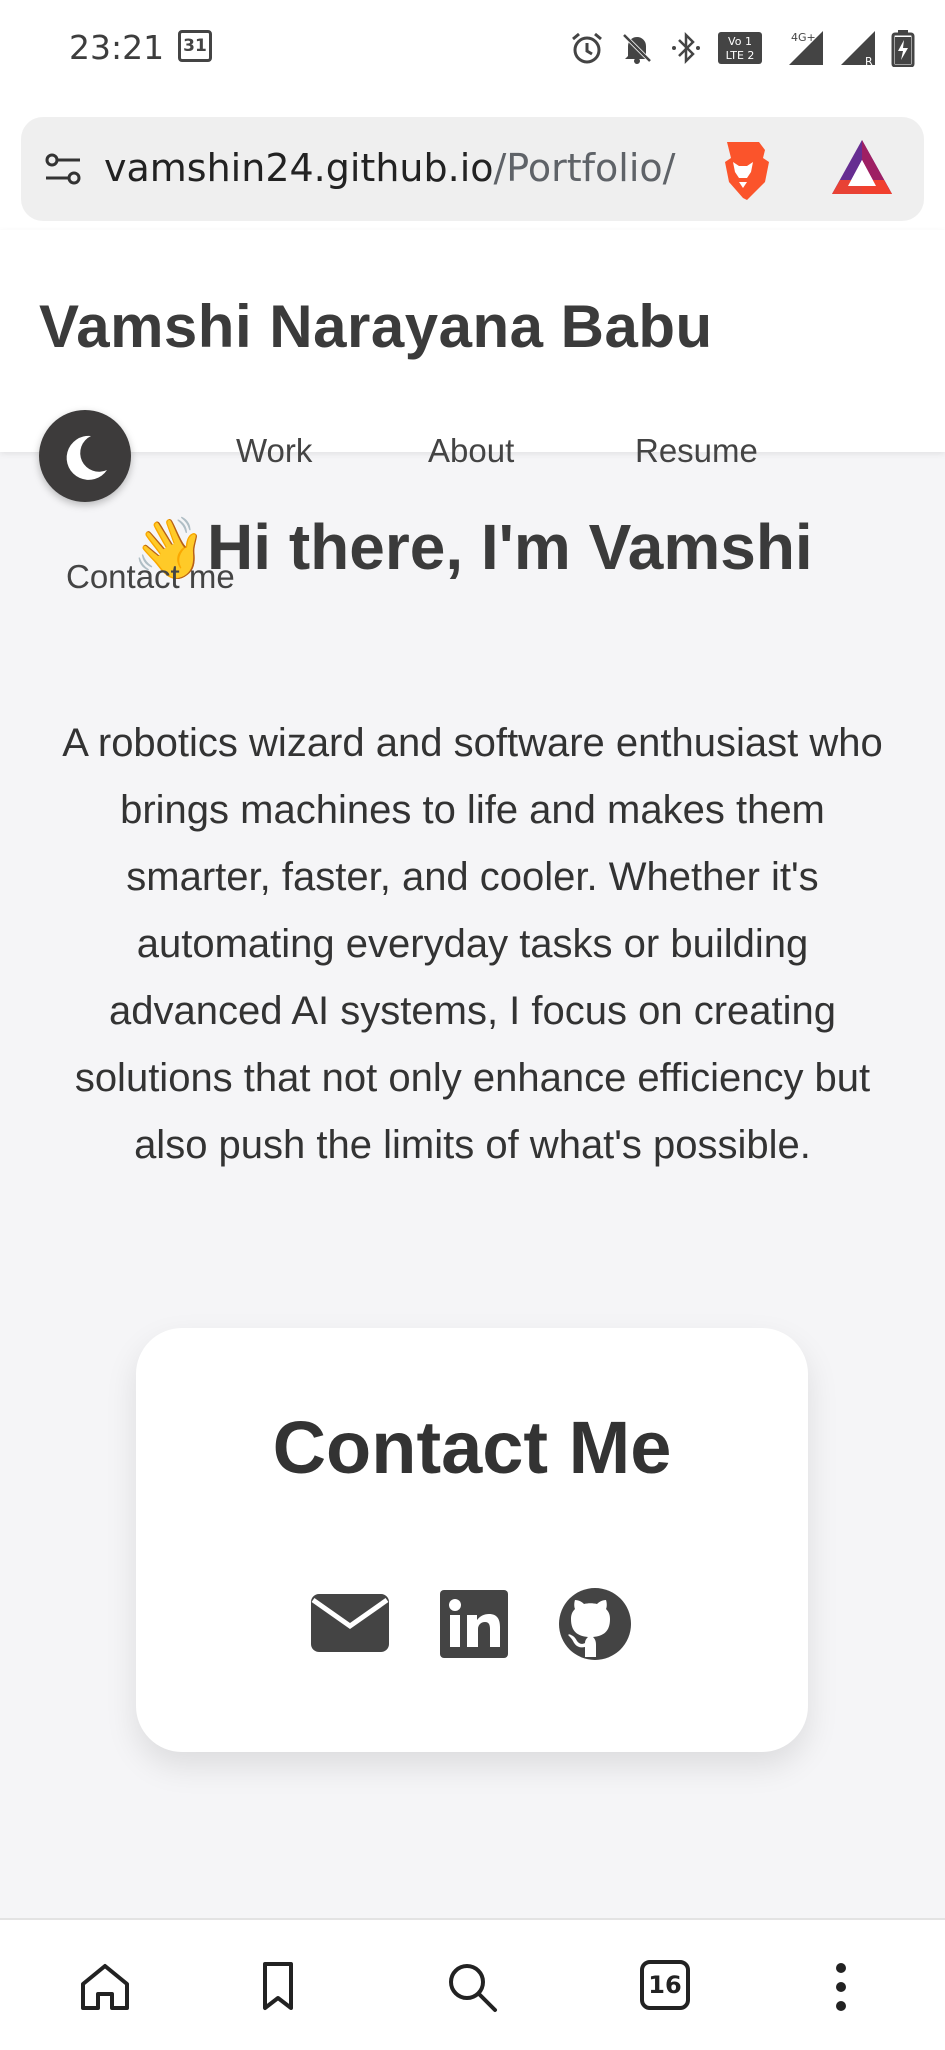 The height and width of the screenshot is (2050, 945). Describe the element at coordinates (117, 47) in the screenshot. I see `status-time: 23:21` at that location.